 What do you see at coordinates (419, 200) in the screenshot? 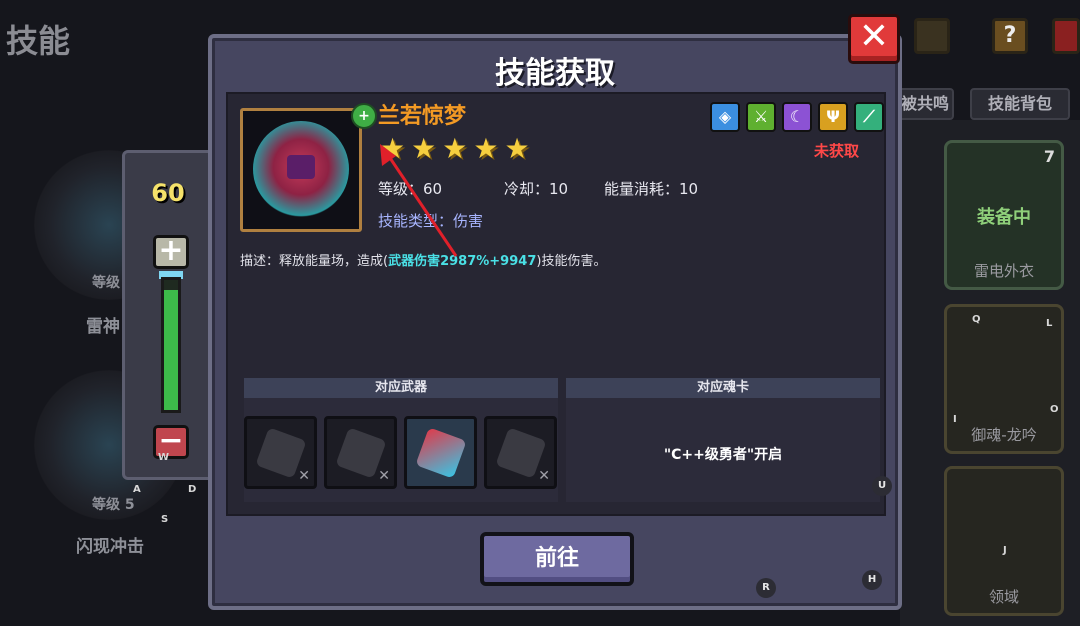
I see `annotation-arrow` at bounding box center [419, 200].